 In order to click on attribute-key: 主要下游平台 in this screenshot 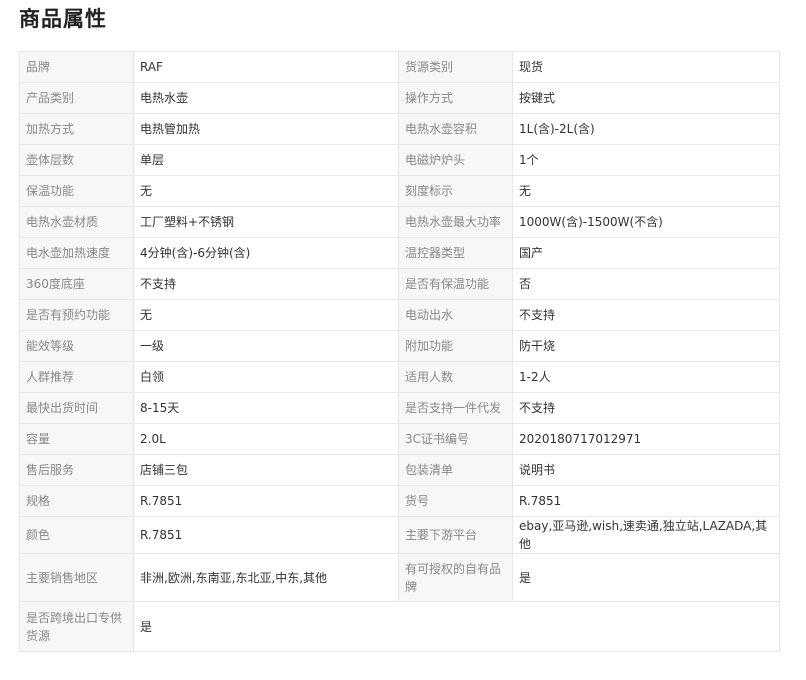, I will do `click(455, 535)`.